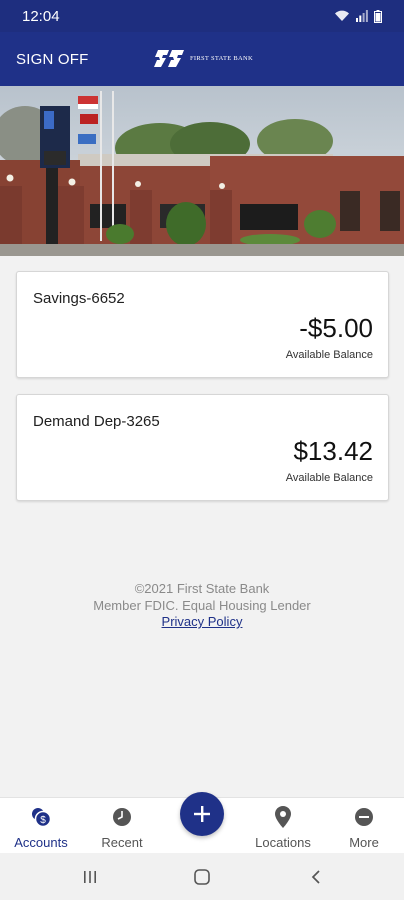  I want to click on nav-more-label: More, so click(364, 842).